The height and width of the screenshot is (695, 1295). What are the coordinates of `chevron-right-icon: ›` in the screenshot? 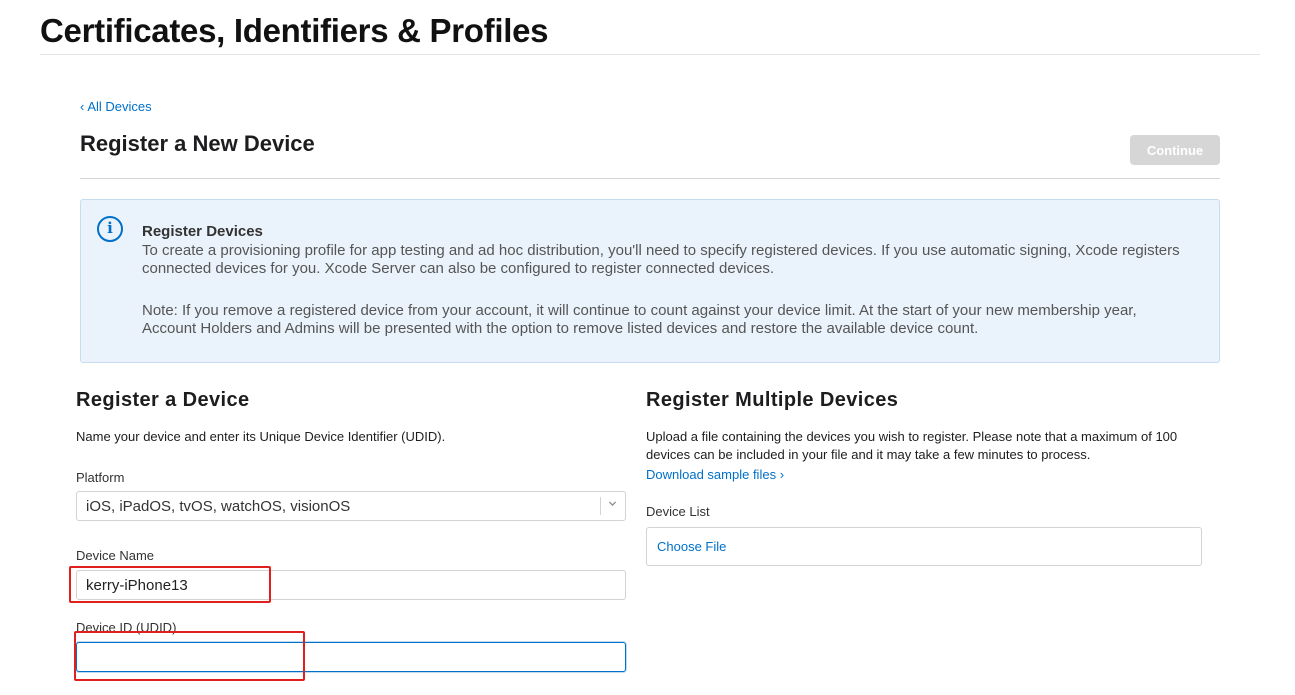 It's located at (782, 474).